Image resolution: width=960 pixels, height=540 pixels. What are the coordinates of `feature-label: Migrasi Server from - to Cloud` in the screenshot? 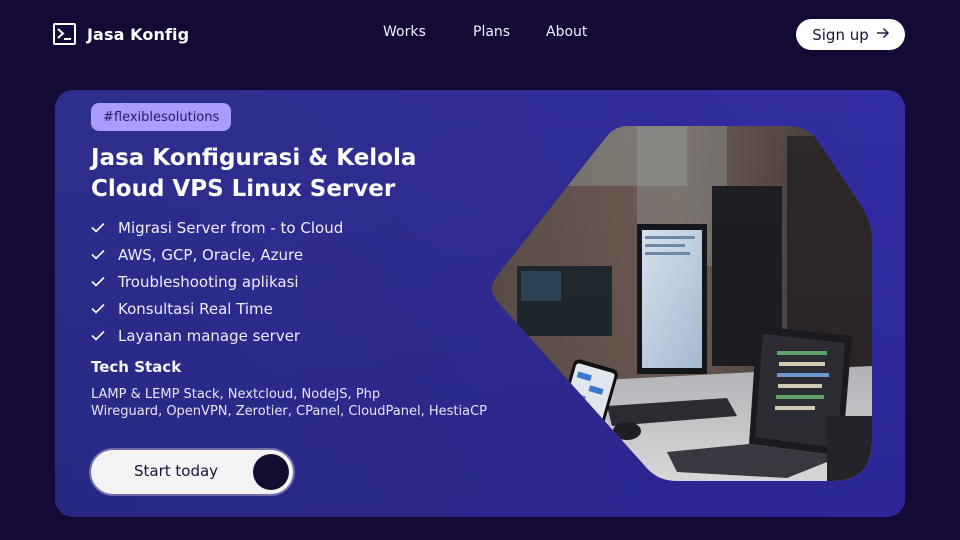 It's located at (231, 227).